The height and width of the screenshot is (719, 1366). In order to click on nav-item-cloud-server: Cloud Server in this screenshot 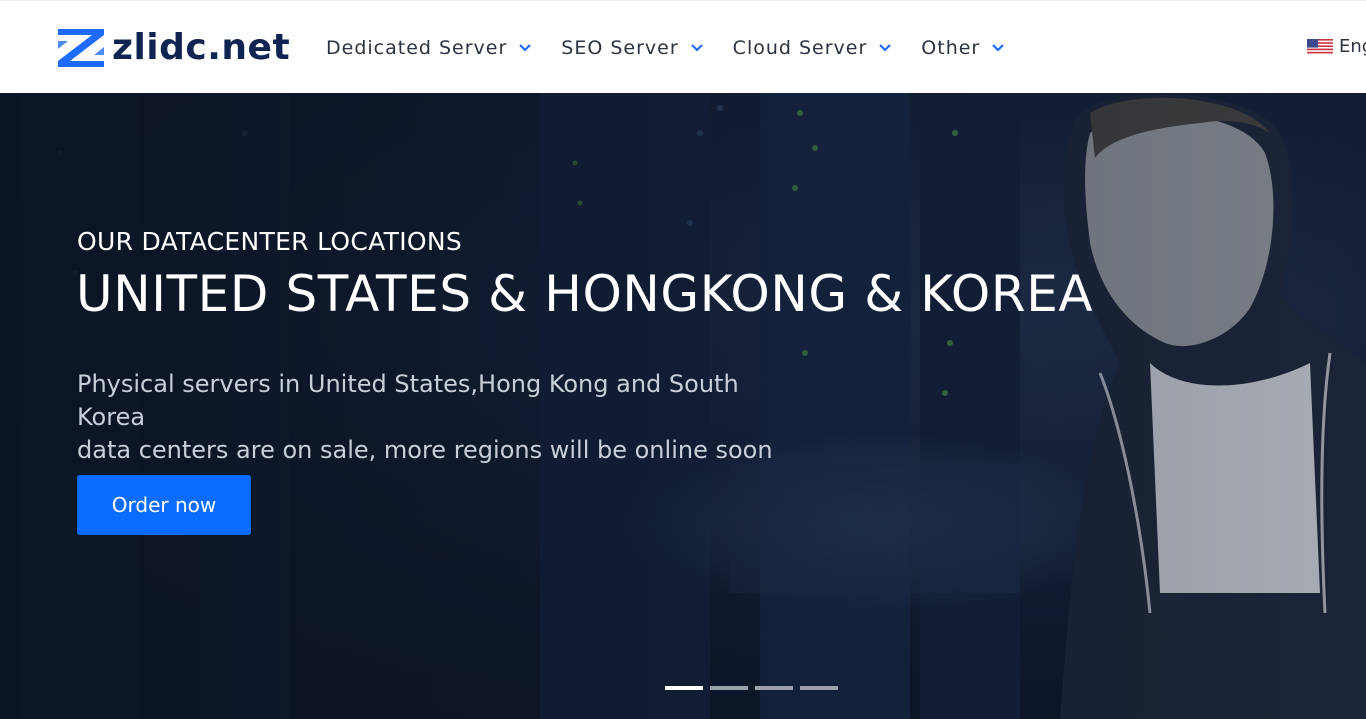, I will do `click(813, 48)`.